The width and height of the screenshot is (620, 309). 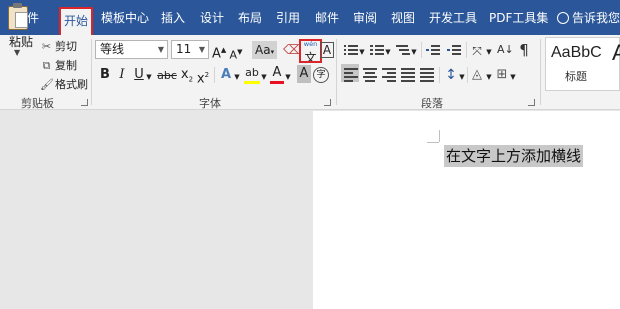 I want to click on borders-icon: ⊞, so click(x=502, y=75).